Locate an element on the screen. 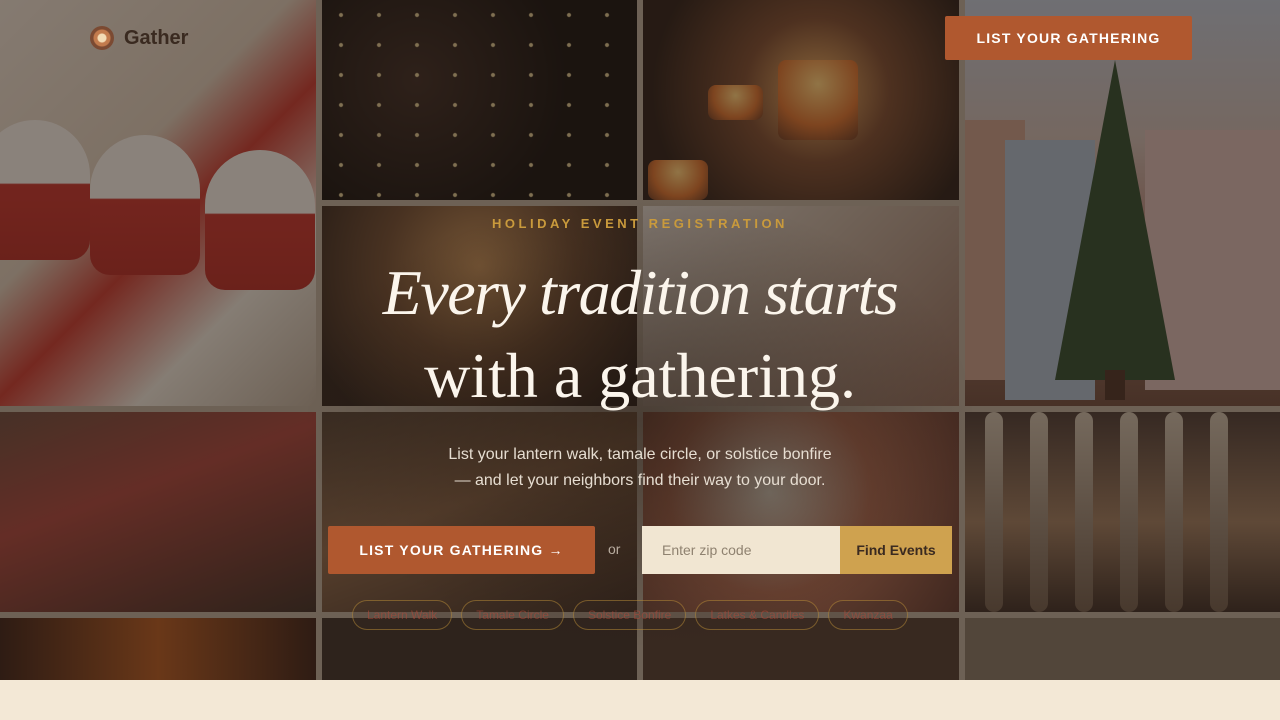  chip-solstice-bonfire: Solstice Bonfire is located at coordinates (629, 615).